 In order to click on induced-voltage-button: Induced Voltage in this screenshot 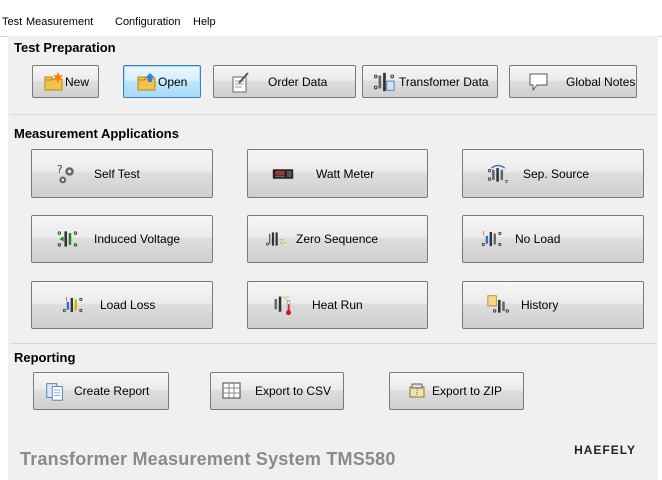, I will do `click(122, 239)`.